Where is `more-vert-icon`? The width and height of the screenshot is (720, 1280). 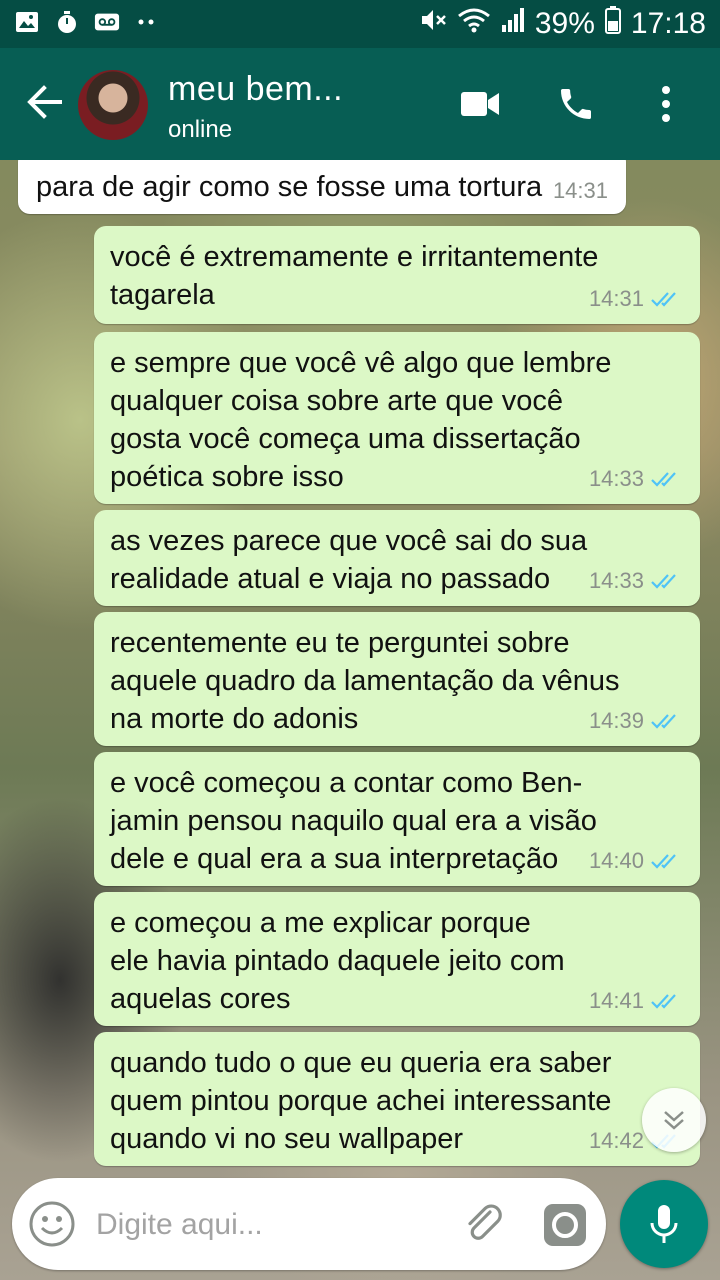
more-vert-icon is located at coordinates (666, 104).